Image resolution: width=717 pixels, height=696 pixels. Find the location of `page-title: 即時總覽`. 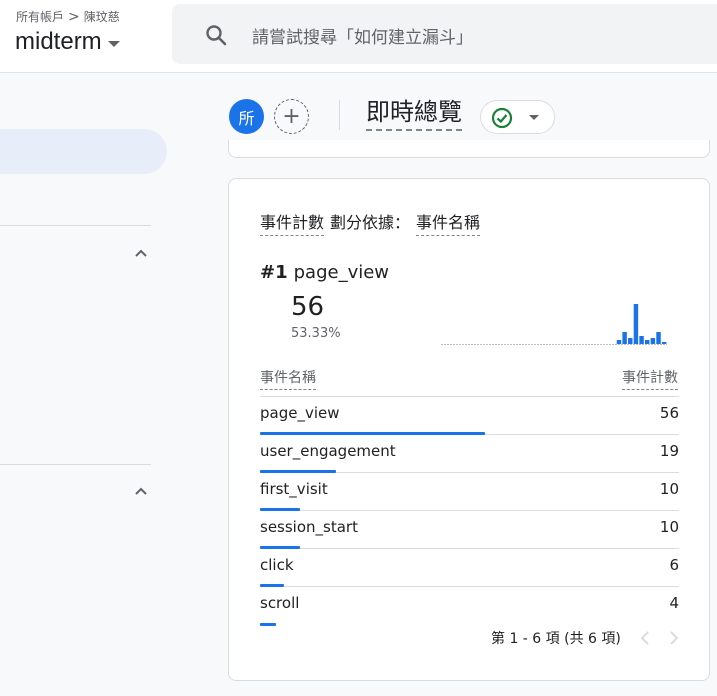

page-title: 即時總覽 is located at coordinates (414, 114).